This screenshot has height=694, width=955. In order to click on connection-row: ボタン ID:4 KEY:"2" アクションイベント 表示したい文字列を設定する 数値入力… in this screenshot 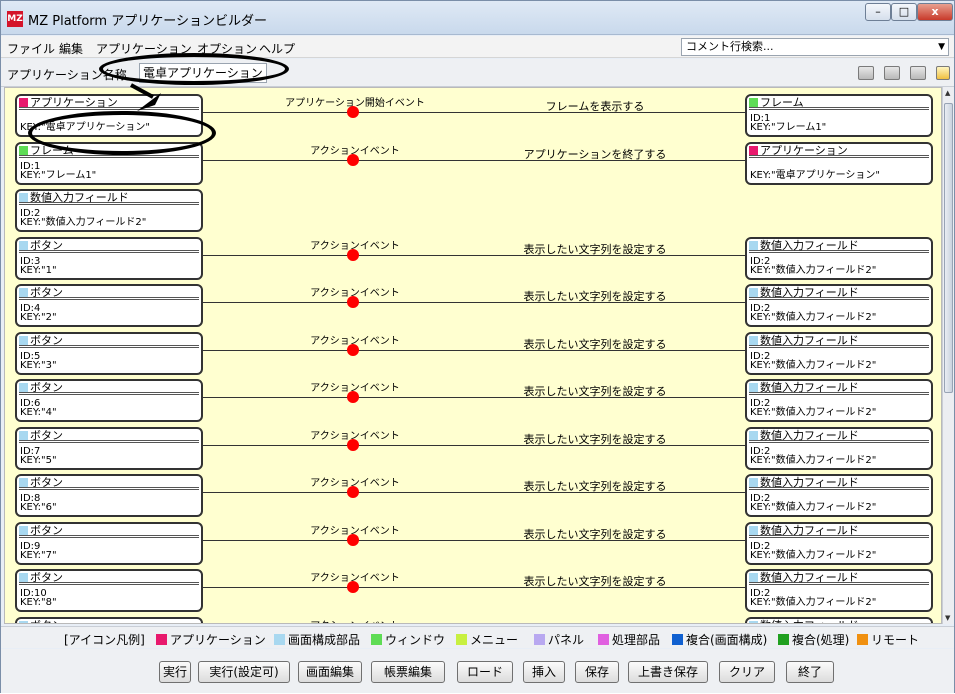, I will do `click(473, 308)`.